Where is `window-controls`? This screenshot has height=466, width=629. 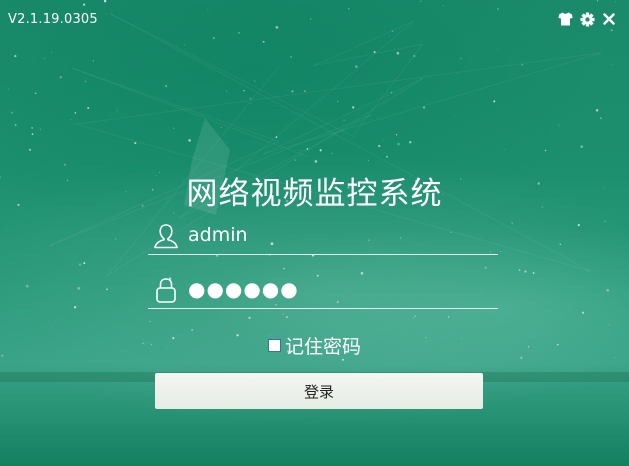 window-controls is located at coordinates (587, 19).